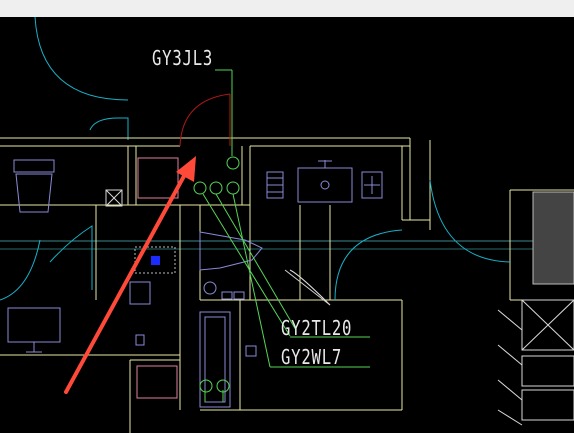 The width and height of the screenshot is (574, 433). What do you see at coordinates (553, 238) in the screenshot?
I see `shaded-panel` at bounding box center [553, 238].